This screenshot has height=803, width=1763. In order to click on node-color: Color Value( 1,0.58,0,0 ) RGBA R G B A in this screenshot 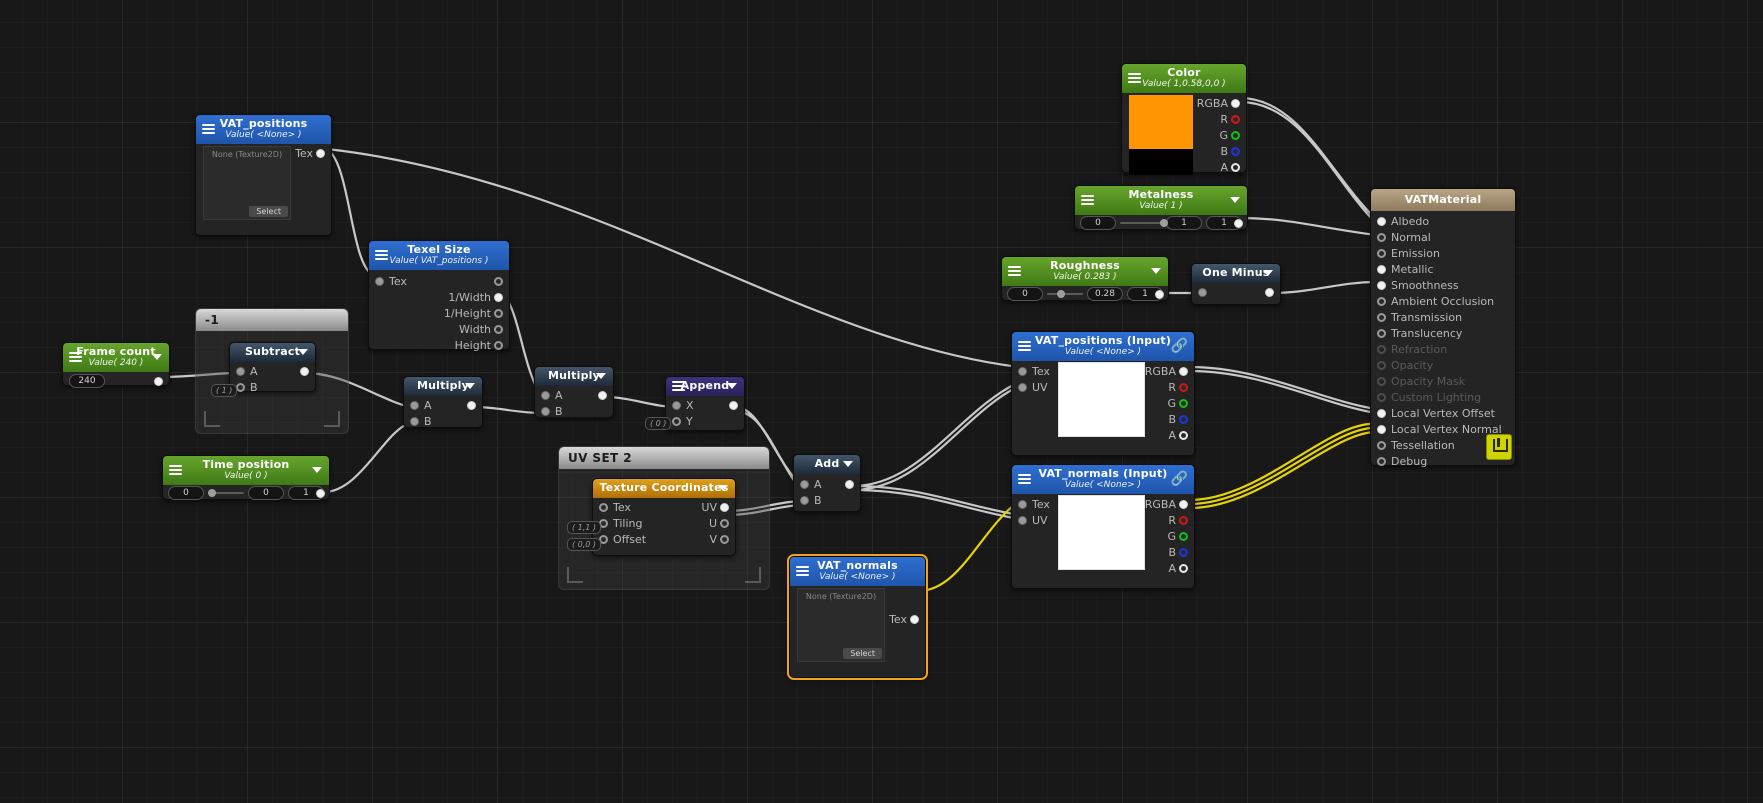, I will do `click(1184, 119)`.